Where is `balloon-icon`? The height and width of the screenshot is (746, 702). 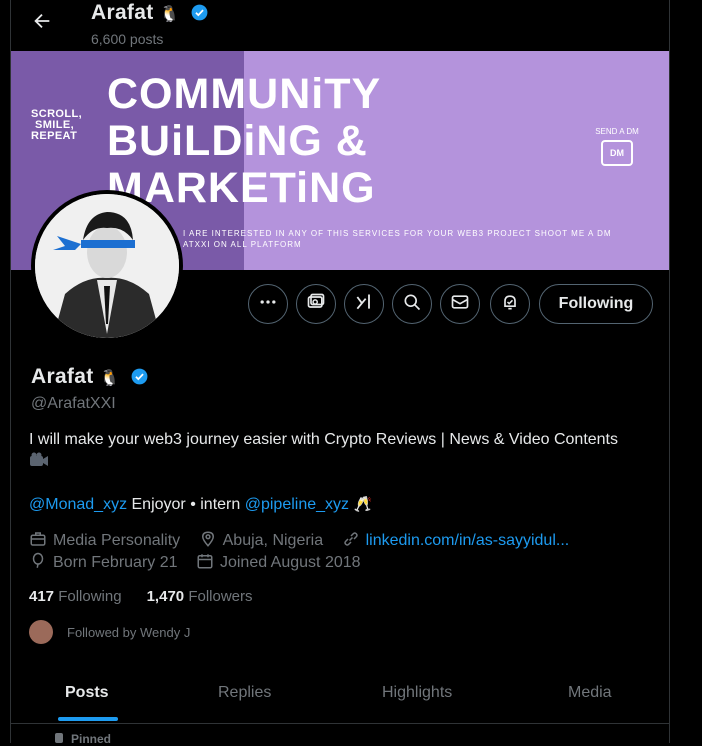 balloon-icon is located at coordinates (38, 560).